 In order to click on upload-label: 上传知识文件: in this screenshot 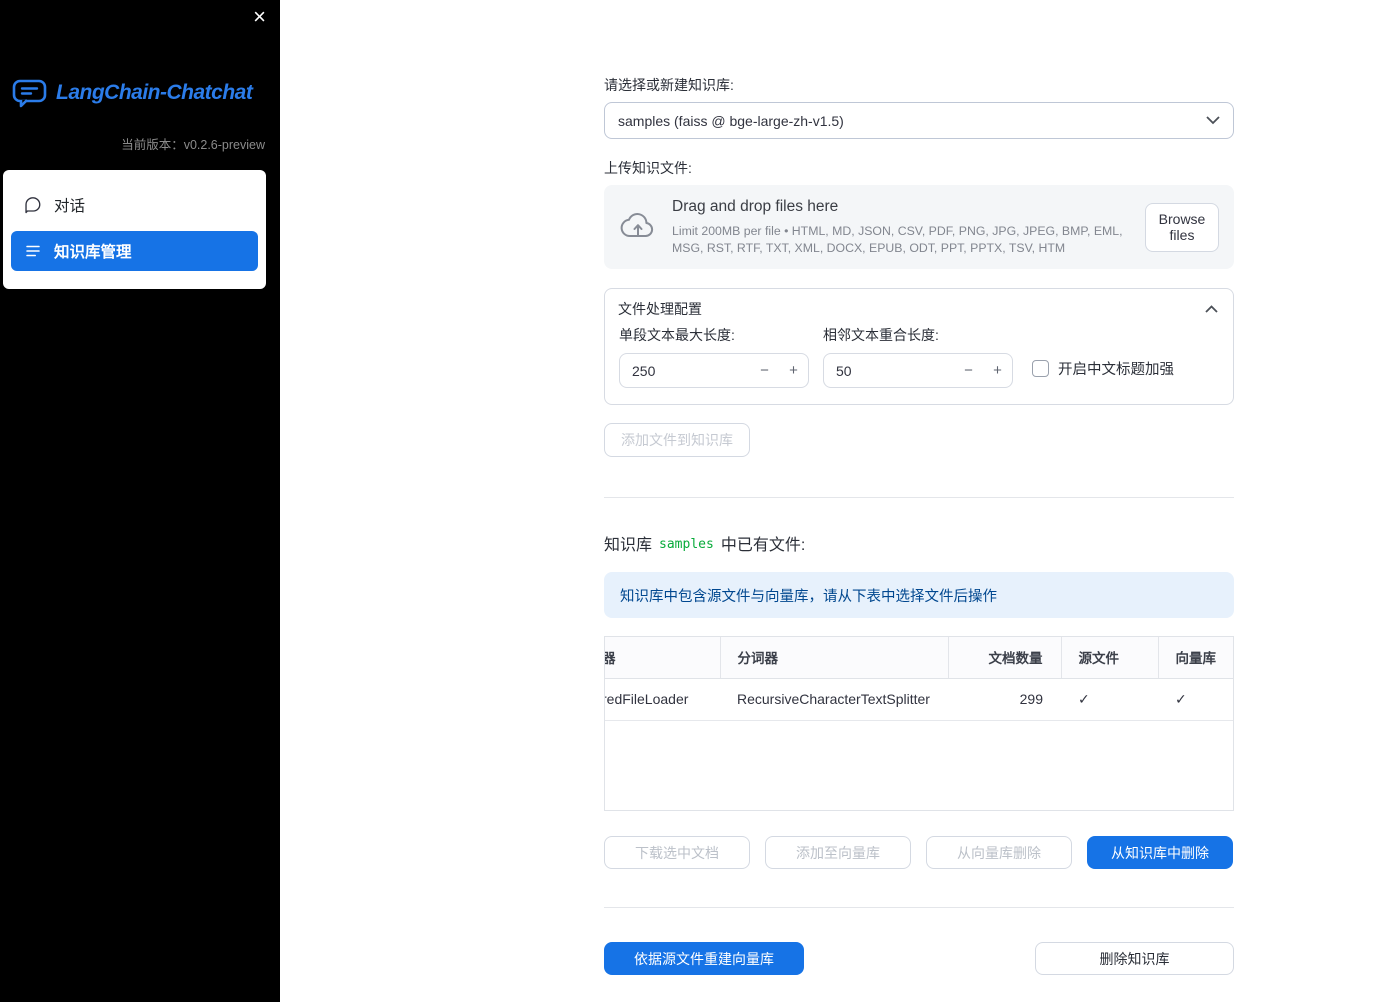, I will do `click(648, 168)`.